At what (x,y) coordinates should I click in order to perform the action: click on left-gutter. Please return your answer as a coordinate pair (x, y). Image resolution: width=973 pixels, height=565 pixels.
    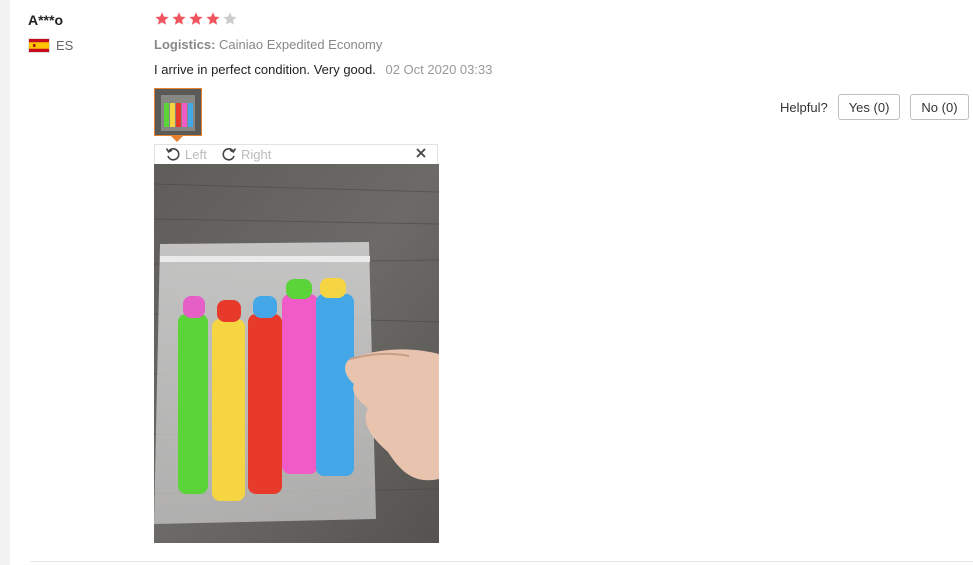
    Looking at the image, I should click on (5, 282).